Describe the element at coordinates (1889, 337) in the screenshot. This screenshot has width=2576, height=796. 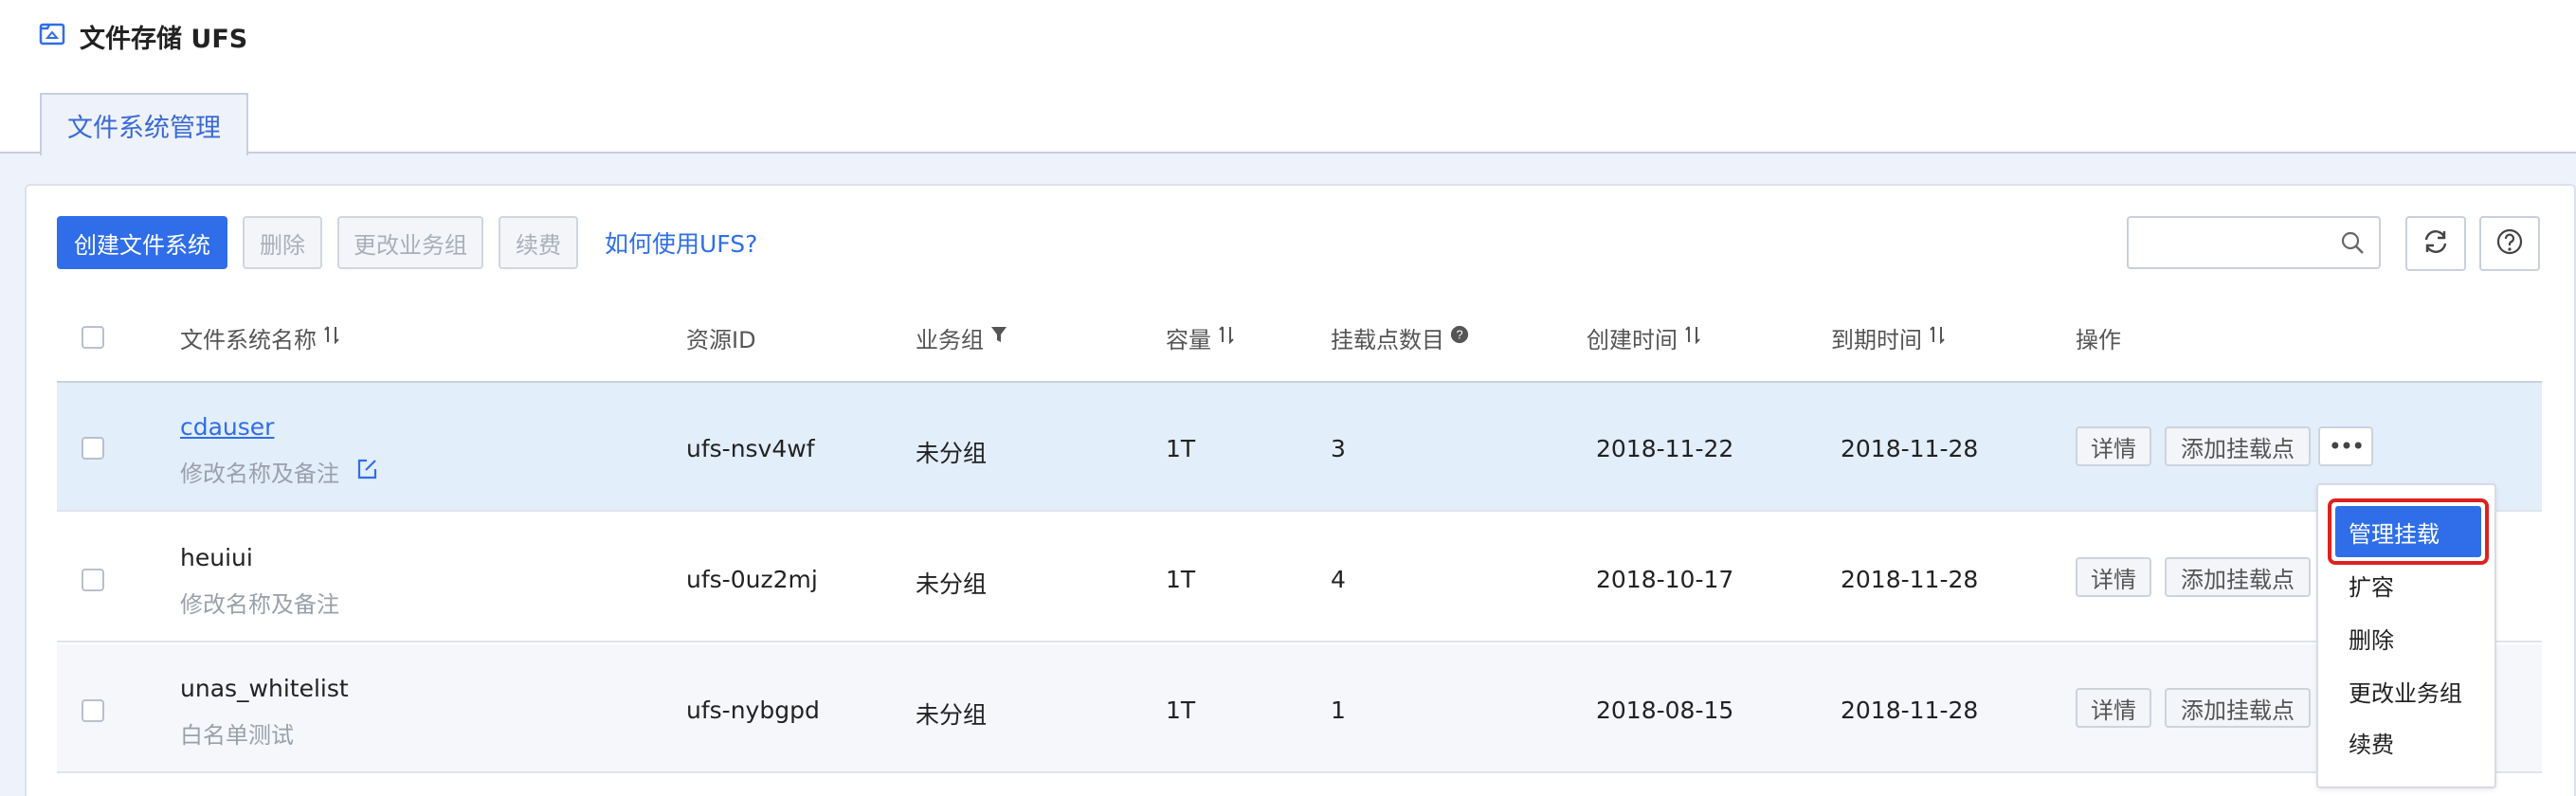
I see `header-expires: 到期时间` at that location.